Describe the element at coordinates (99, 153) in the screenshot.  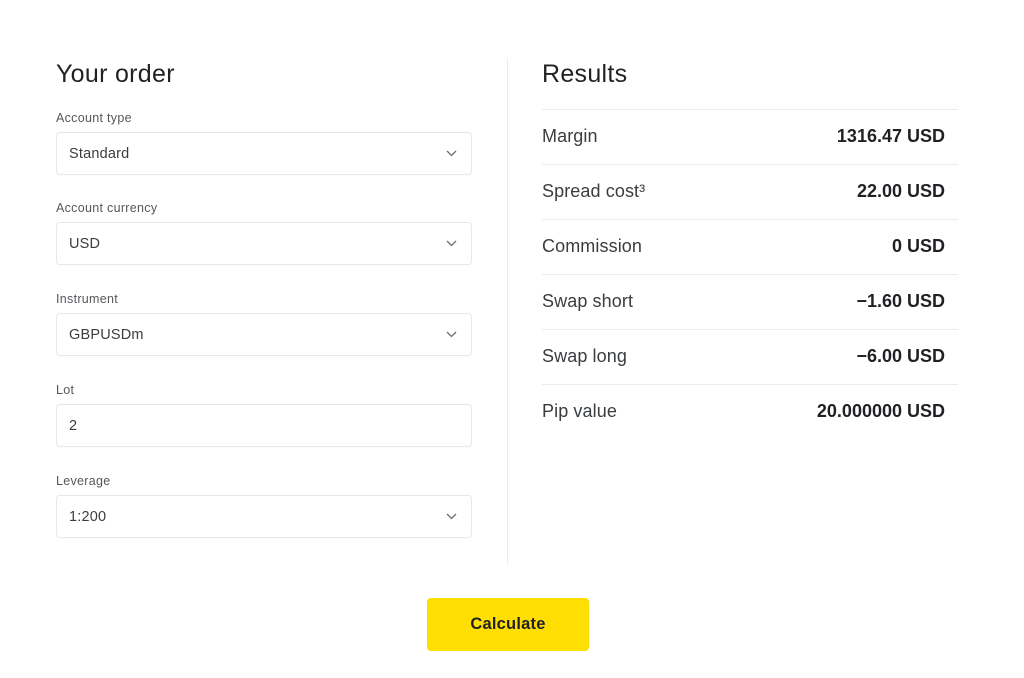
I see `account-type-value: Standard` at that location.